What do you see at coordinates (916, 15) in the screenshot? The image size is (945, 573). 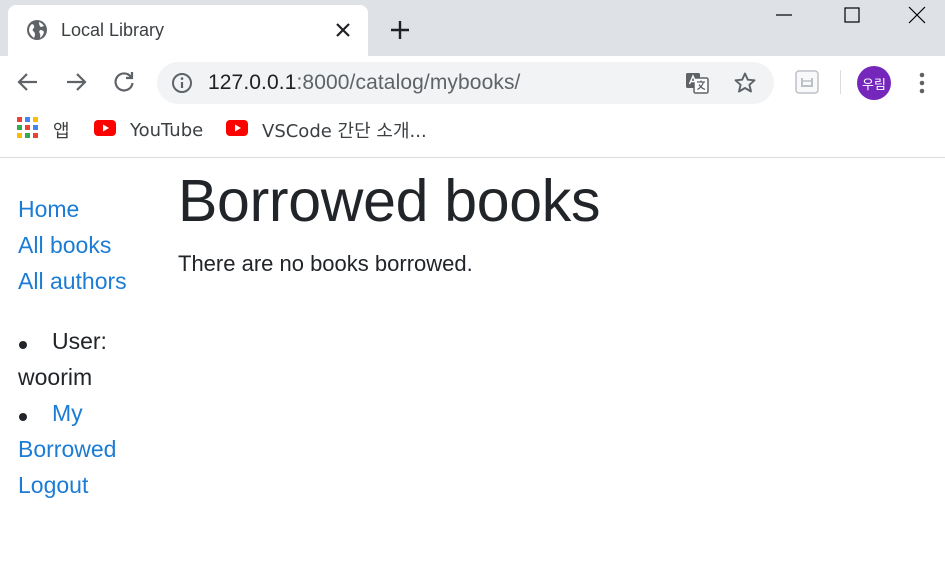 I see `close-icon` at bounding box center [916, 15].